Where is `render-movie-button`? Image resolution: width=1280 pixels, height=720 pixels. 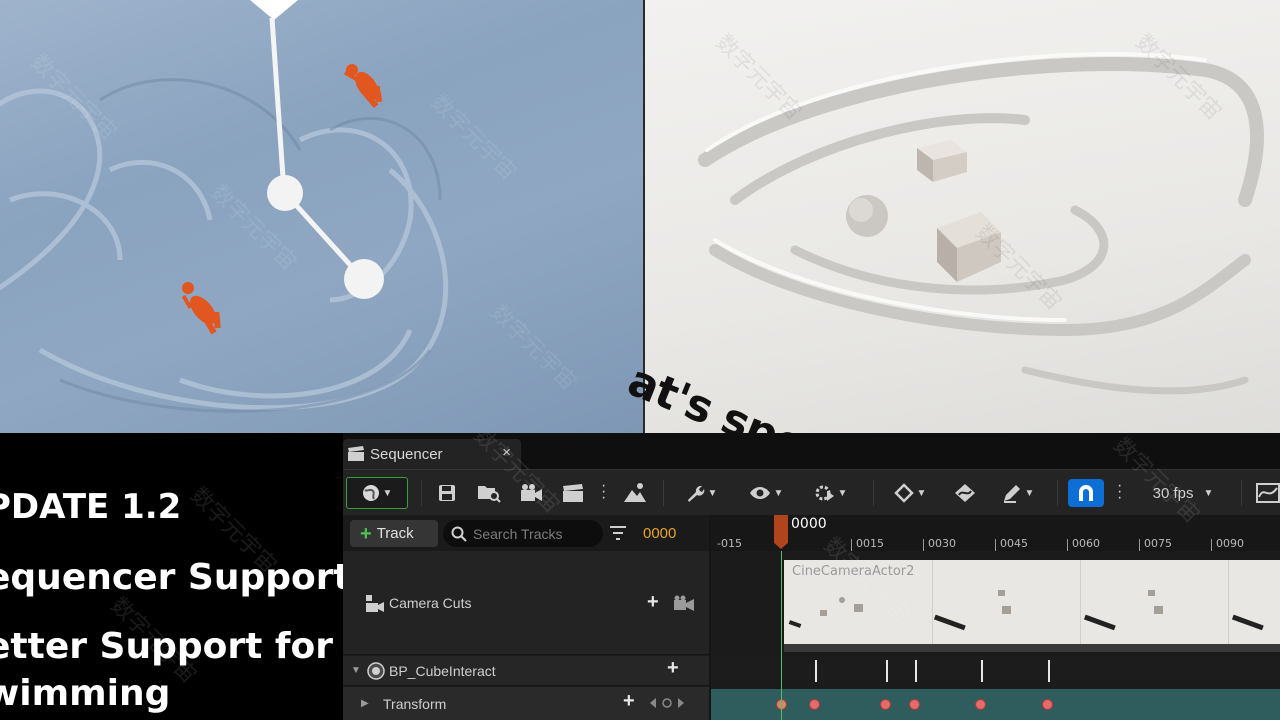
render-movie-button is located at coordinates (573, 493).